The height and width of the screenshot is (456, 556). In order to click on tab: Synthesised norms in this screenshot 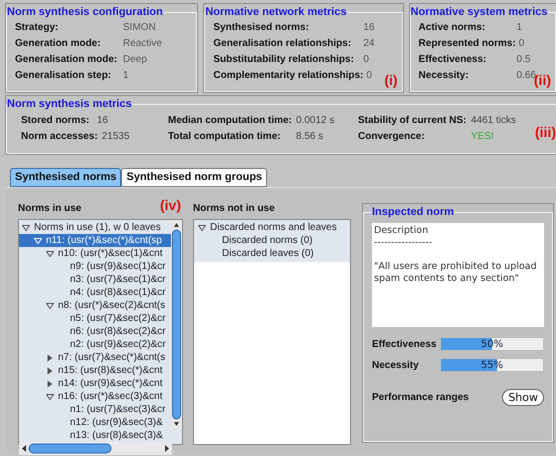, I will do `click(66, 177)`.